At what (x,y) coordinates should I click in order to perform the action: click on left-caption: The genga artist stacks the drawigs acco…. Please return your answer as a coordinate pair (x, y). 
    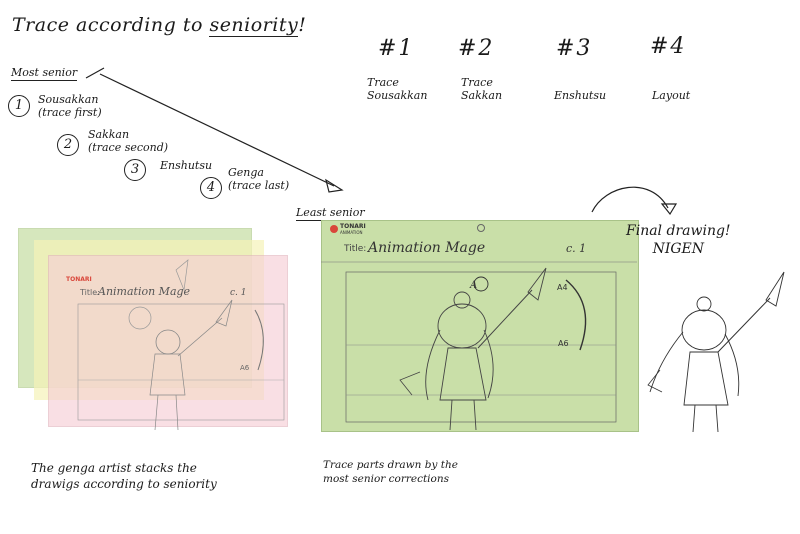
    Looking at the image, I should click on (124, 476).